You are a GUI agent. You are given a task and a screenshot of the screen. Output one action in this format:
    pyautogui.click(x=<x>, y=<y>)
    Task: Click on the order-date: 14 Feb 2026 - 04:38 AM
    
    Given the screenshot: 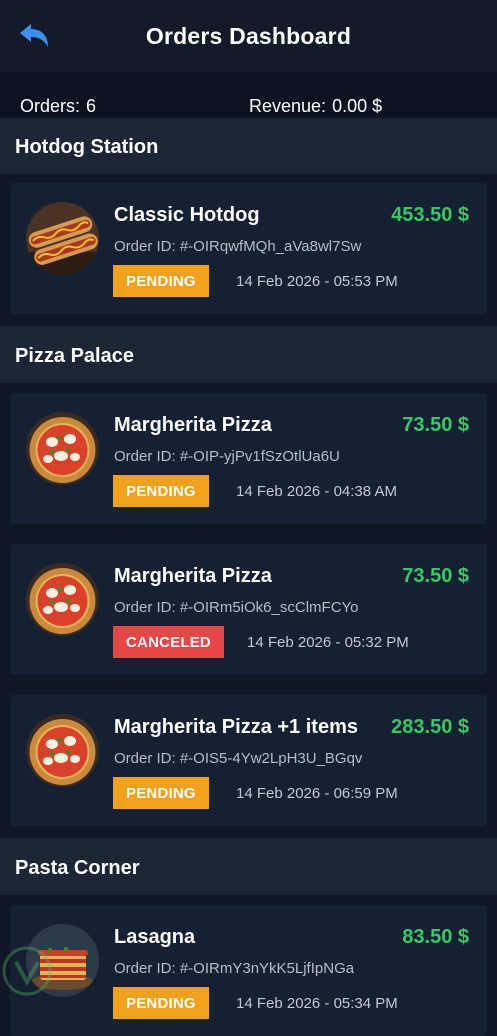 What is the action you would take?
    pyautogui.click(x=316, y=491)
    